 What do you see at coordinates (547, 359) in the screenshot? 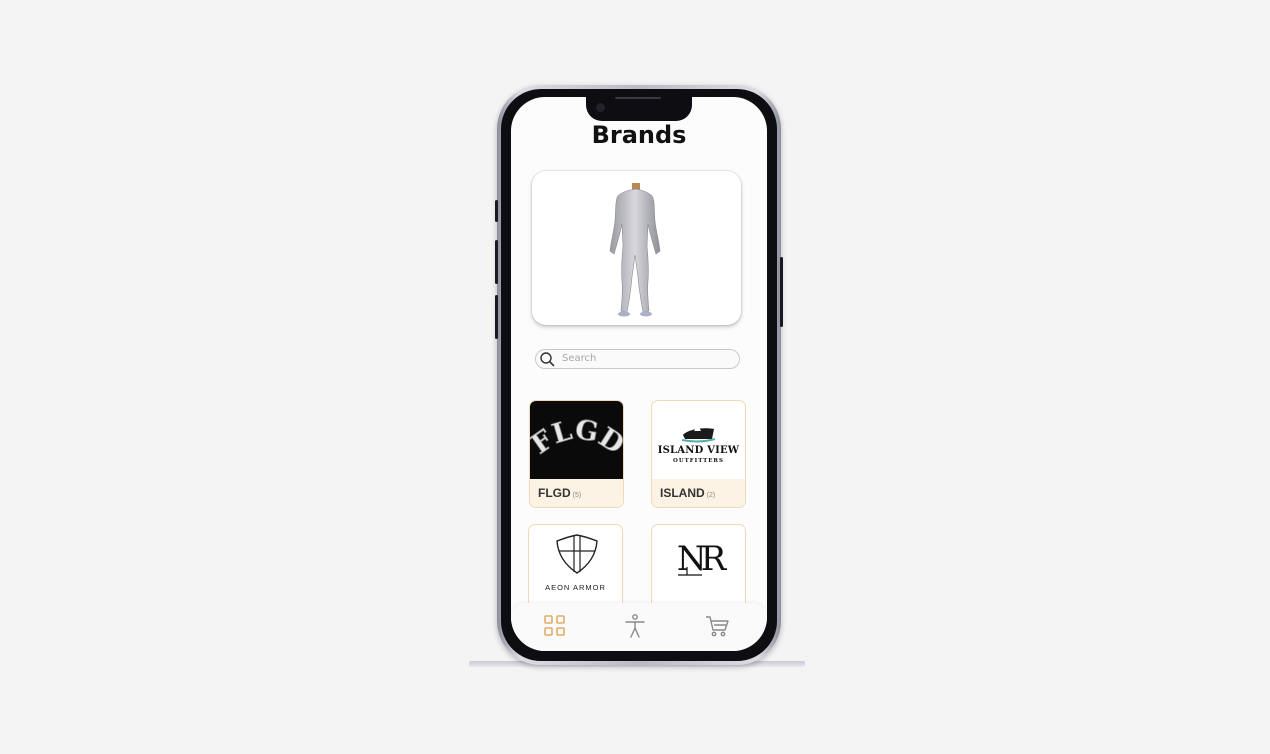
I see `search-icon` at bounding box center [547, 359].